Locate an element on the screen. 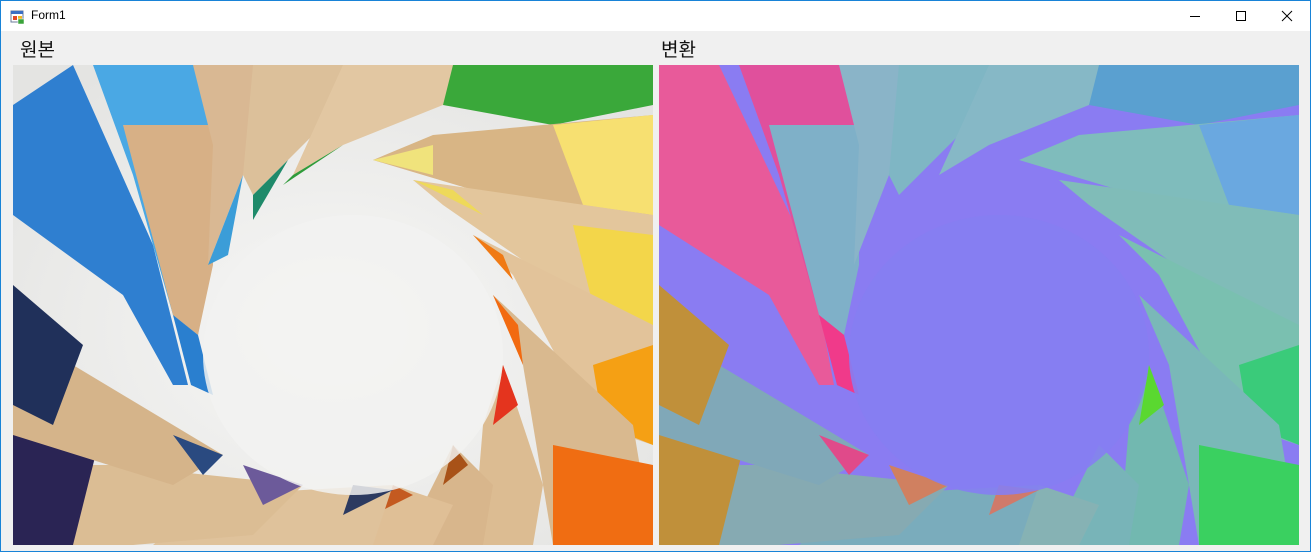  title-bar: Form1 is located at coordinates (655, 16).